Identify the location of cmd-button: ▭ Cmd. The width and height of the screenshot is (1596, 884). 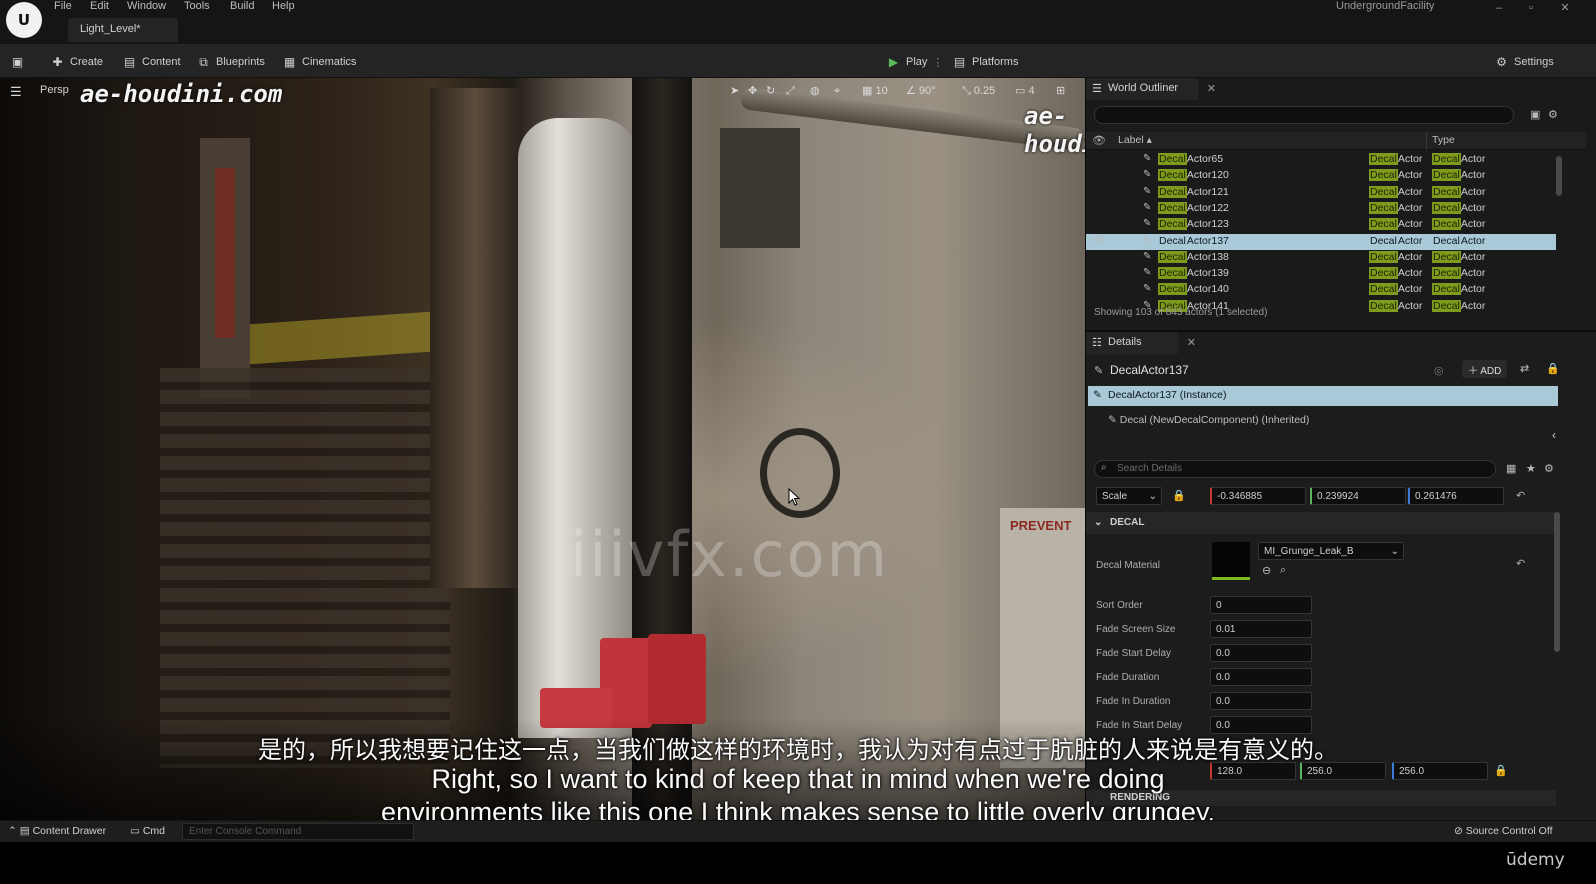
(147, 831).